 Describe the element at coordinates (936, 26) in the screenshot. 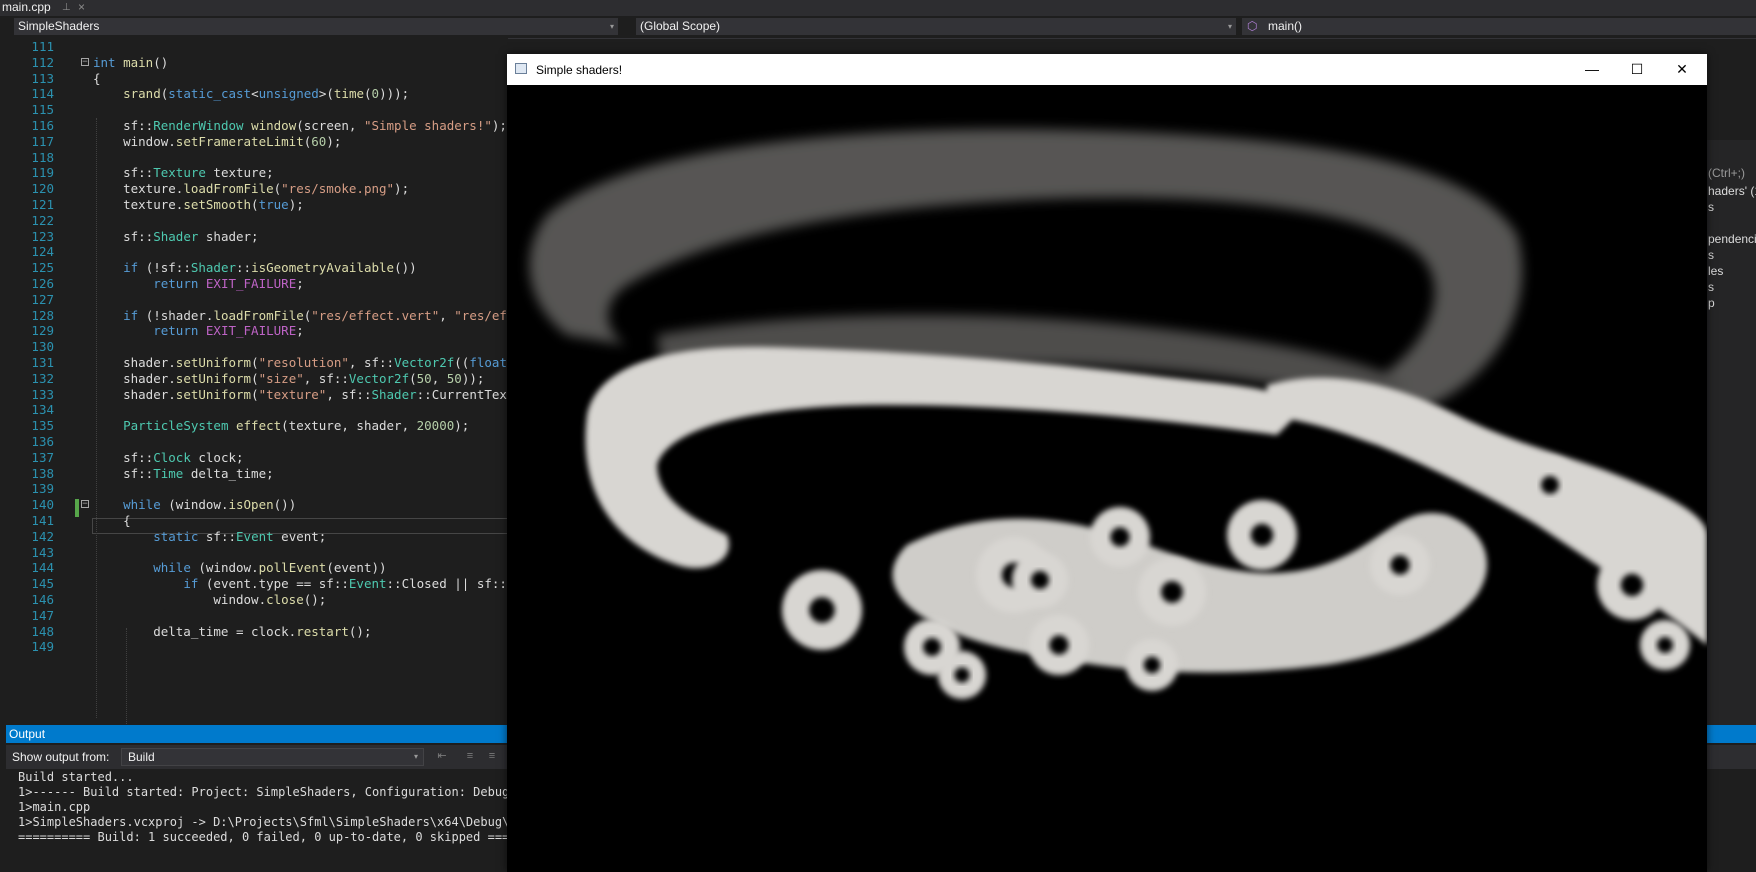

I see `scope-dropdown: (Global Scope) ▾` at that location.